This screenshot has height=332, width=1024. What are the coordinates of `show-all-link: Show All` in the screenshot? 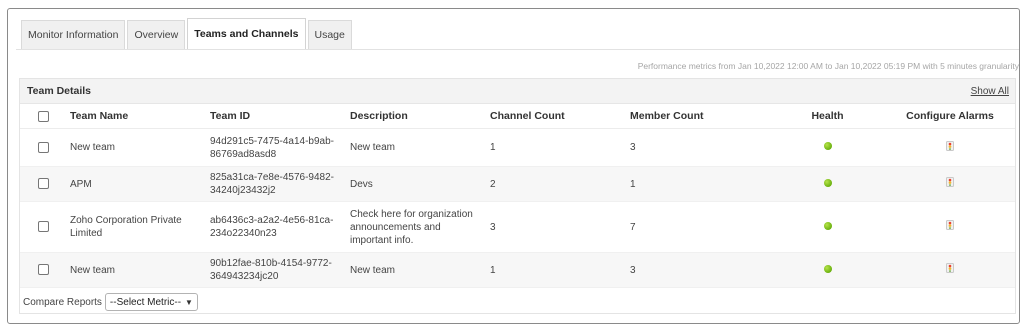 It's located at (990, 91).